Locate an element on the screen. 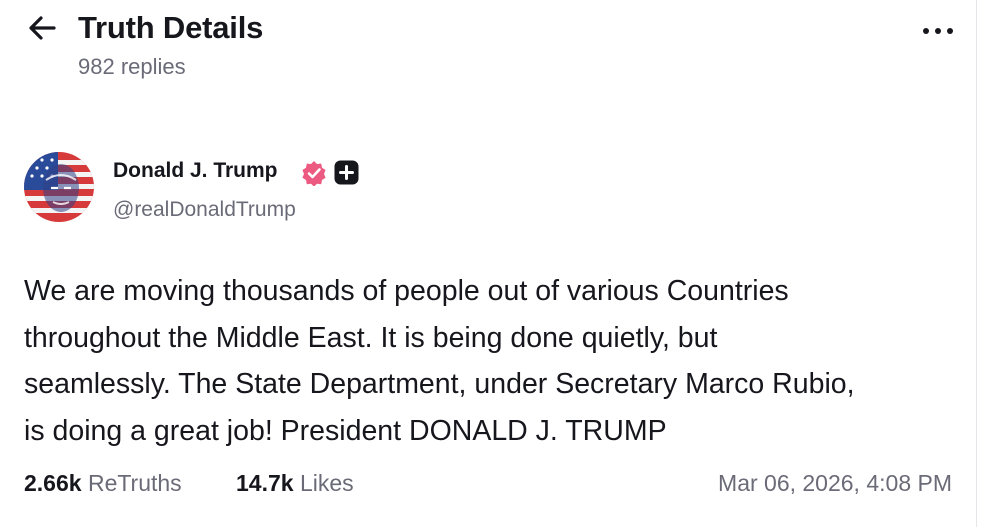  retruths-stat: 2.66k ReTruths is located at coordinates (103, 483).